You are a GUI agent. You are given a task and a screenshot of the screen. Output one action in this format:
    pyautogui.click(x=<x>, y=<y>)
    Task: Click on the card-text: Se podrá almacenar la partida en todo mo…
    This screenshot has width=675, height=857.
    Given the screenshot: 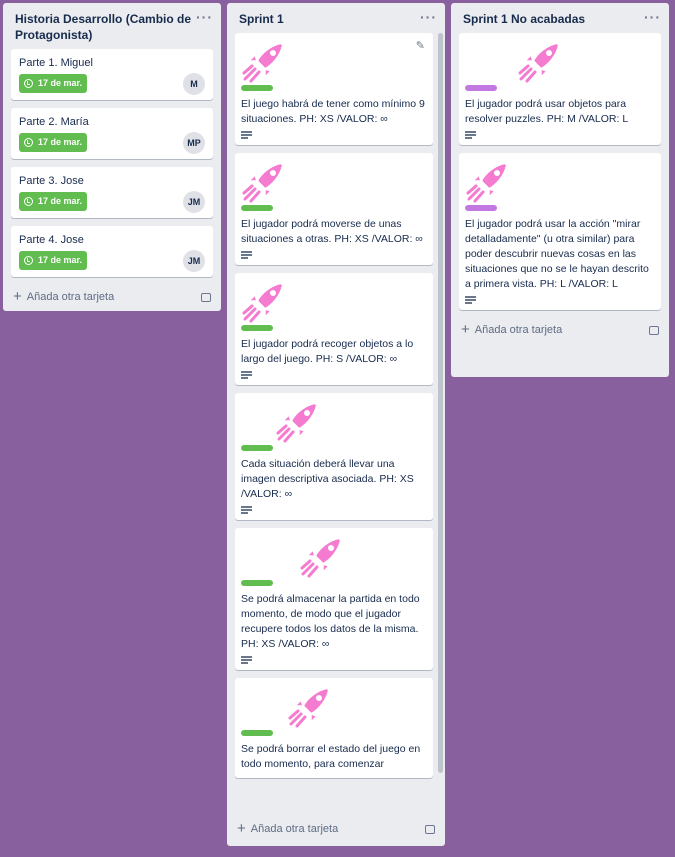 What is the action you would take?
    pyautogui.click(x=330, y=621)
    